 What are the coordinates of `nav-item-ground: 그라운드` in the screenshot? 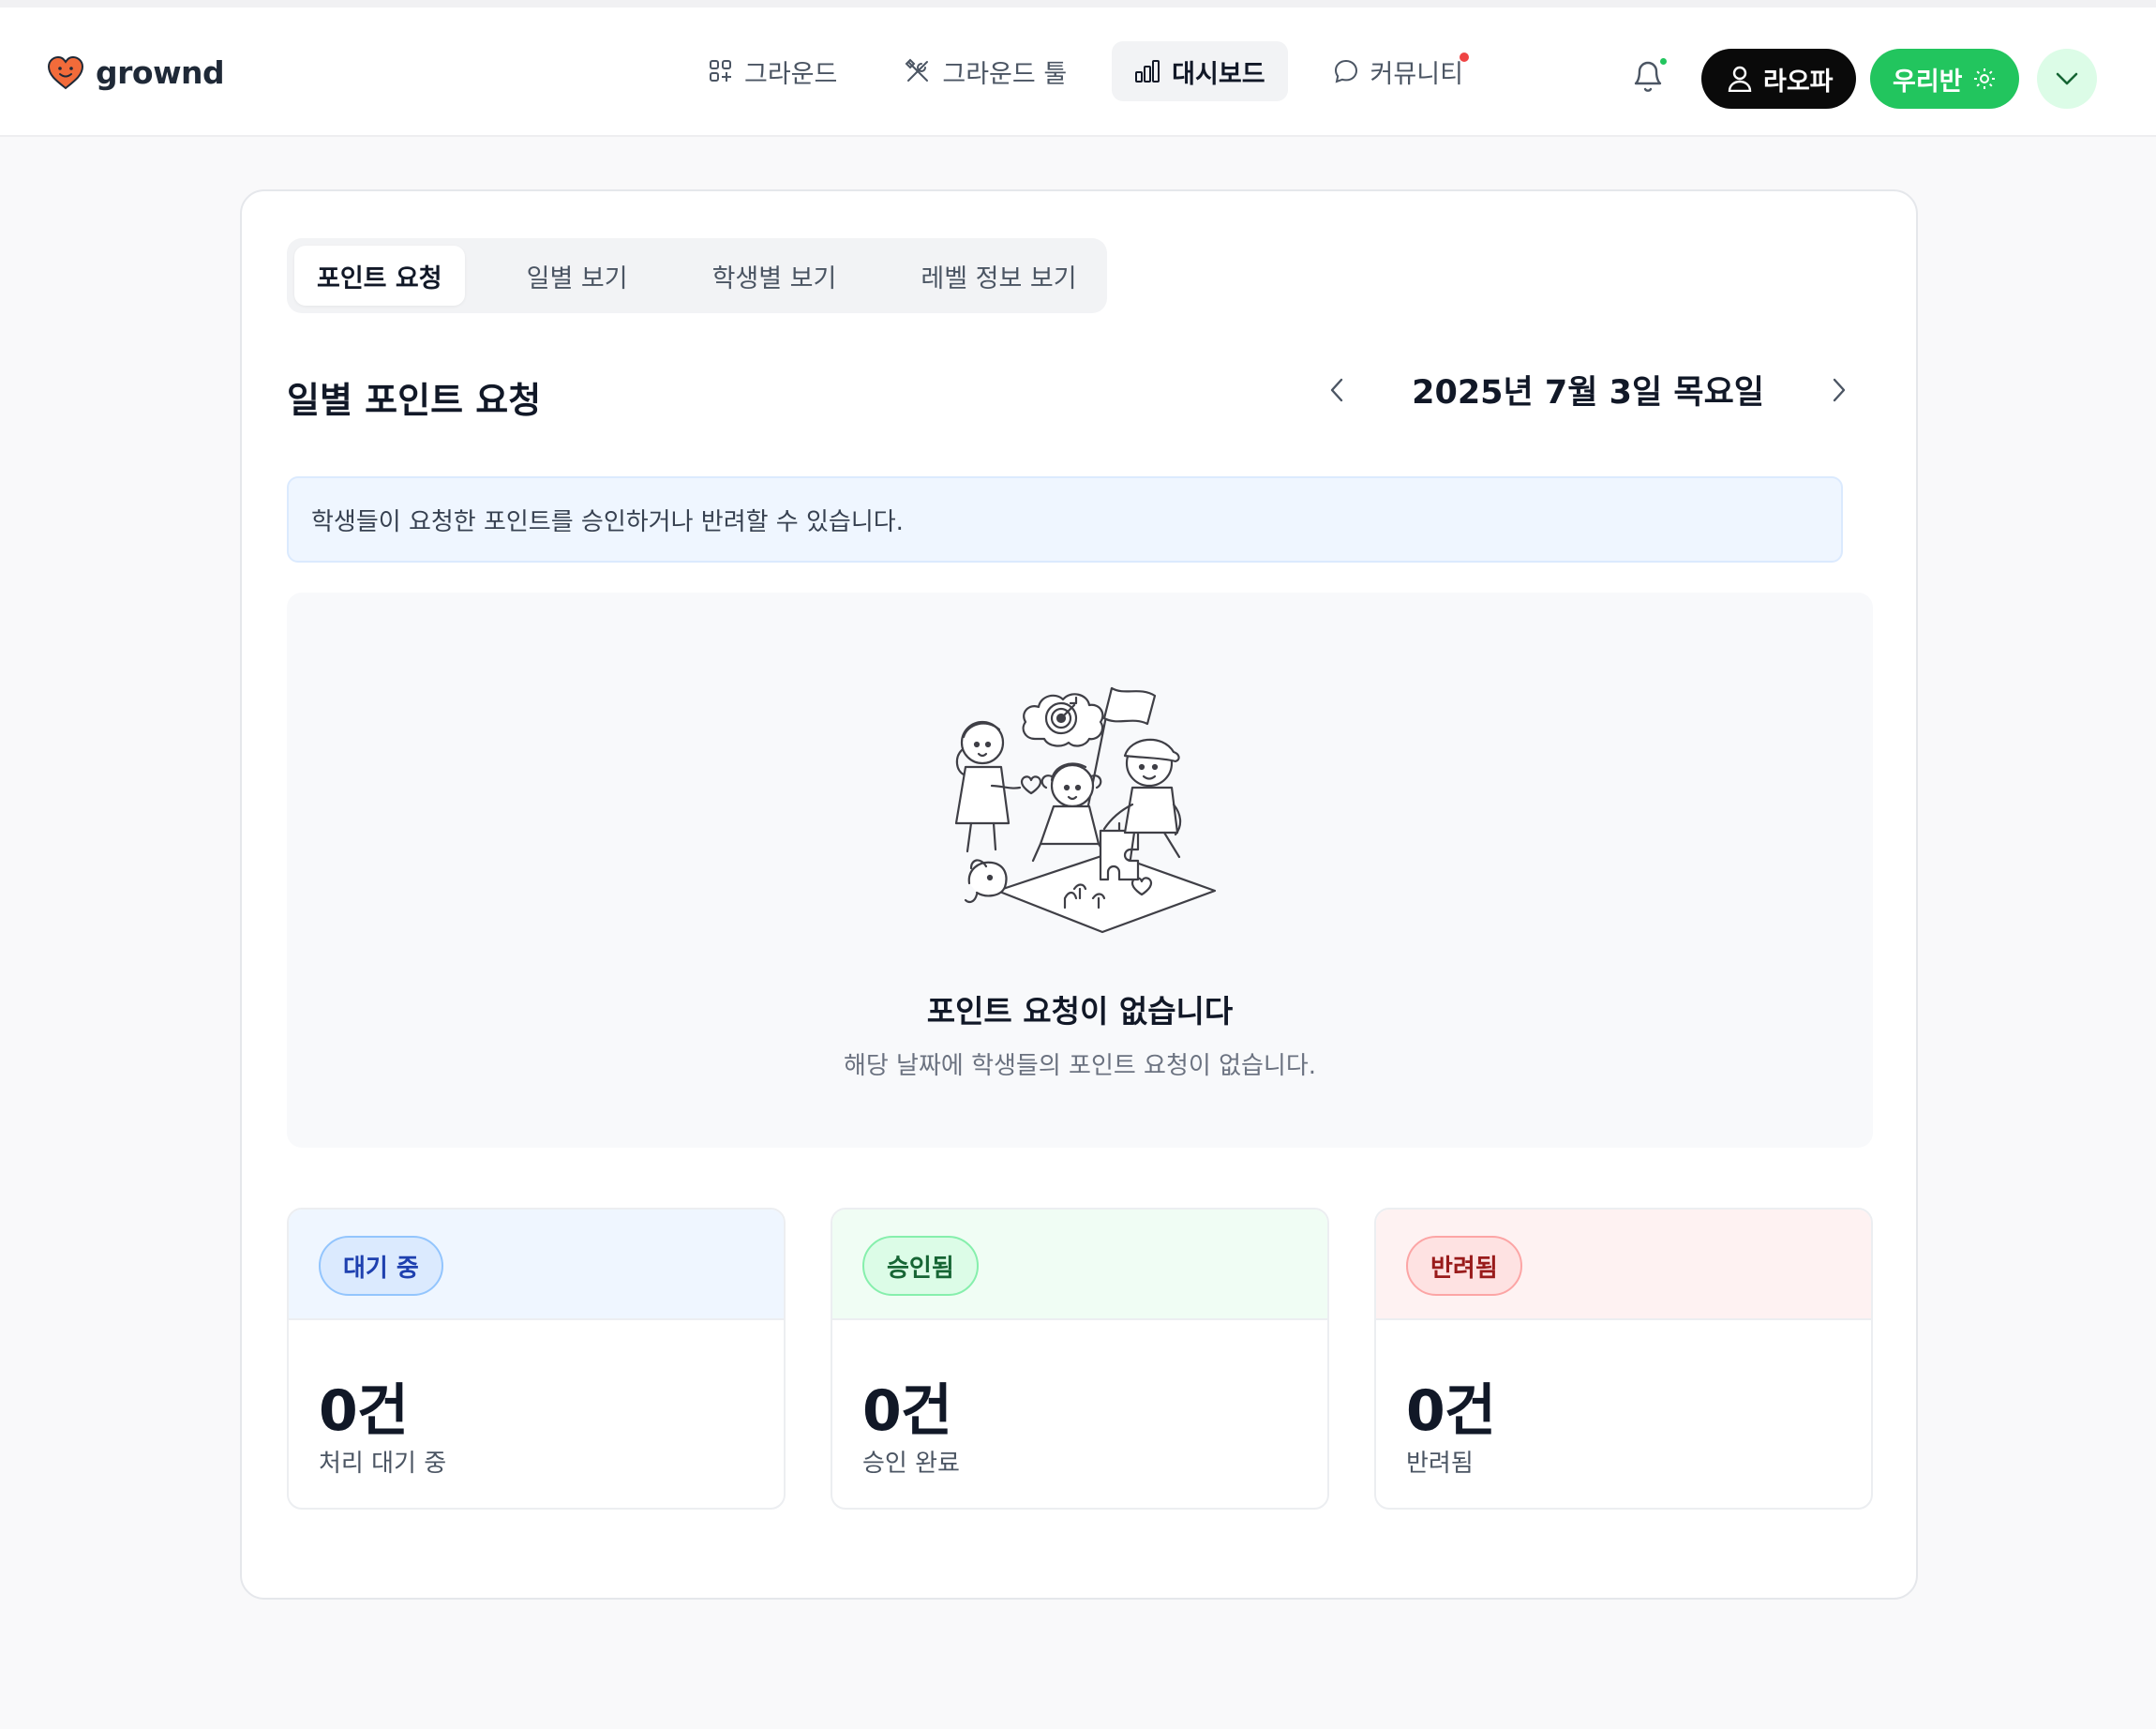 It's located at (773, 71).